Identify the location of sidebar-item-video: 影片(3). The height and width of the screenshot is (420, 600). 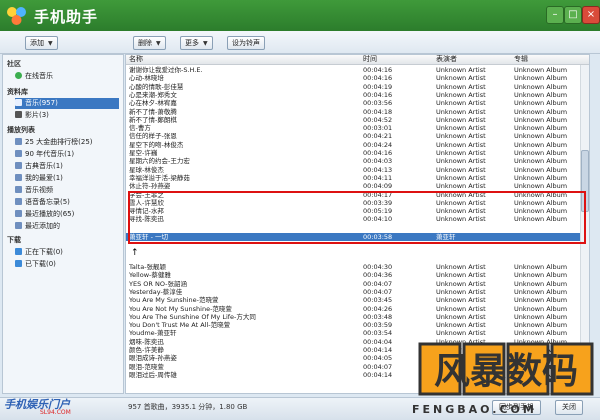
(67, 115).